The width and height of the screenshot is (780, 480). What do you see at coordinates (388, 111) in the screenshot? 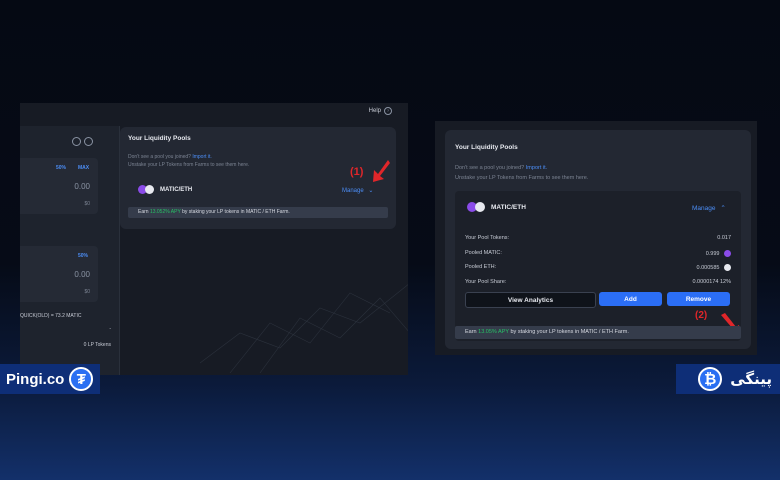
I see `question-circle-icon: ?` at bounding box center [388, 111].